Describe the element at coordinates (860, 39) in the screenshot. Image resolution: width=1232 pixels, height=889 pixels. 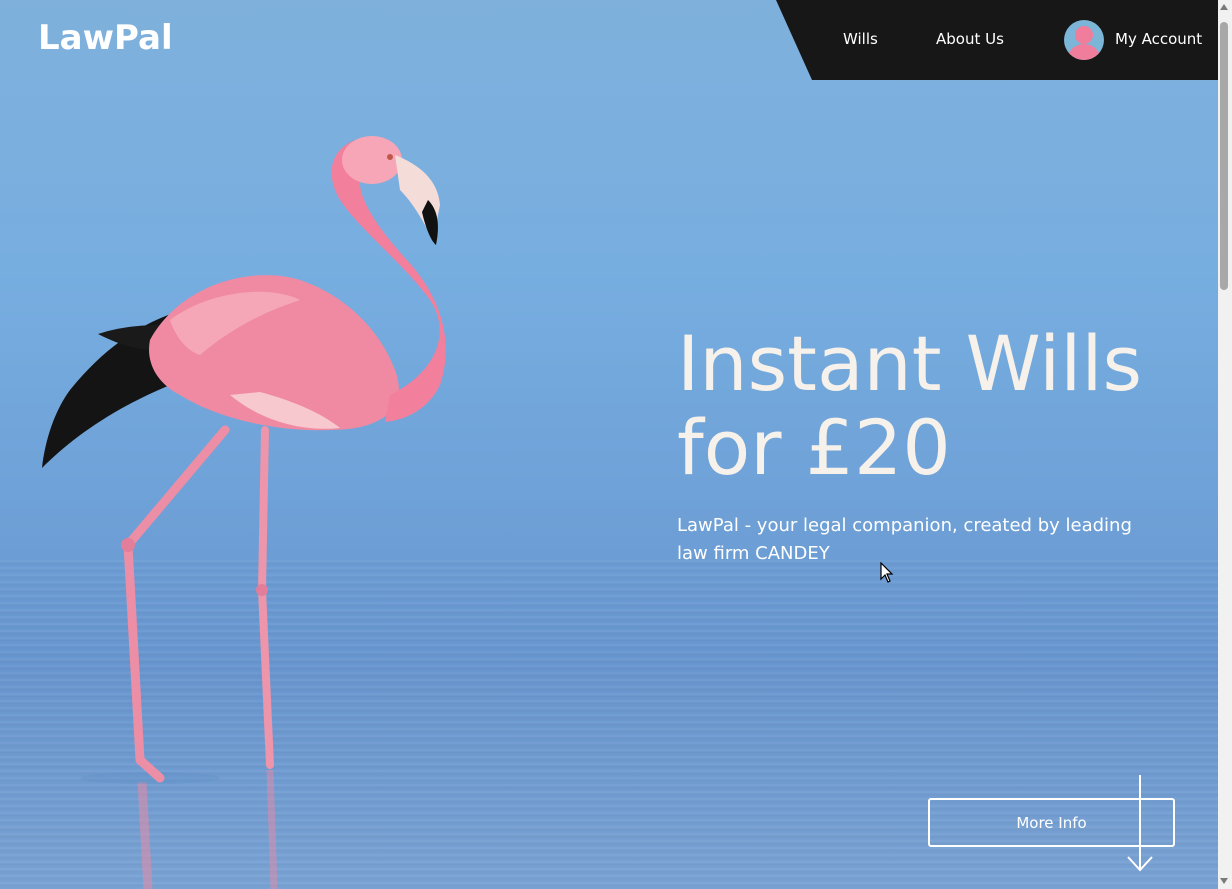
I see `nav-link-wills: Wills` at that location.